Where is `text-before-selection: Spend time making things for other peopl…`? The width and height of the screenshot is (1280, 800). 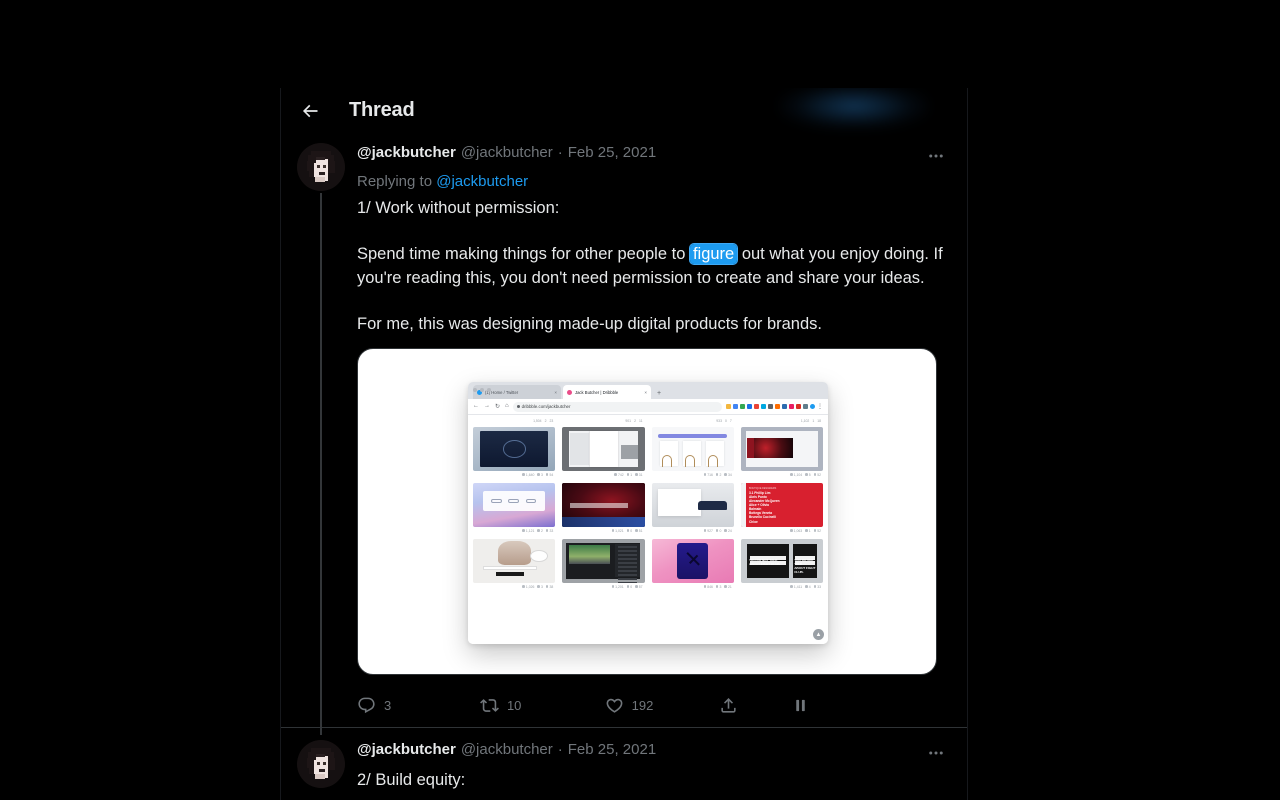
text-before-selection: Spend time making things for other peopl… is located at coordinates (523, 254).